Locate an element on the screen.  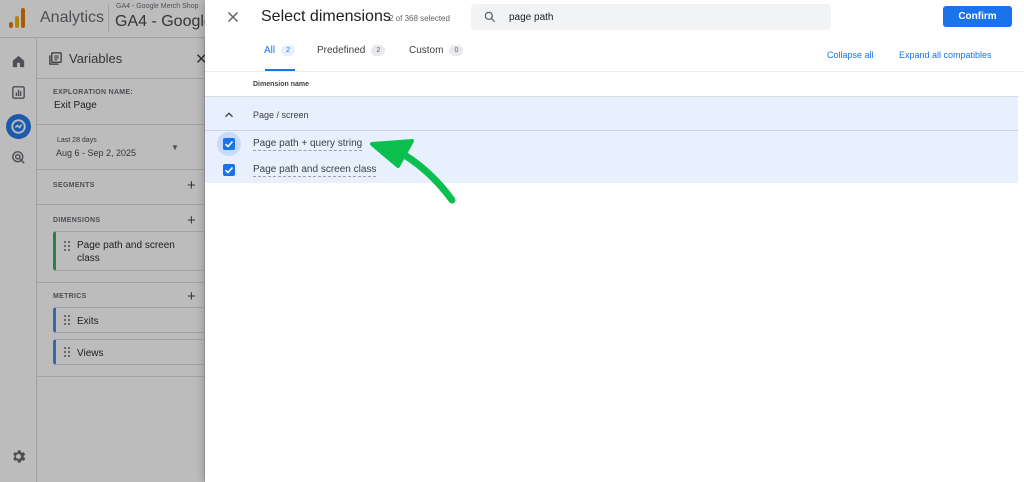
tab-custom: Custom 0 is located at coordinates (436, 58).